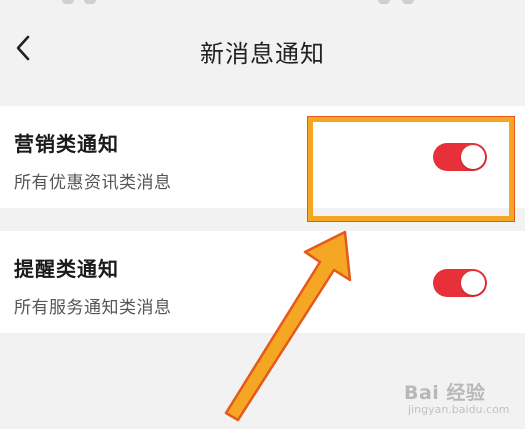 This screenshot has height=429, width=525. I want to click on baidu-jingyan-watermark: Bai 经验 jingyan.baidu.com, so click(462, 401).